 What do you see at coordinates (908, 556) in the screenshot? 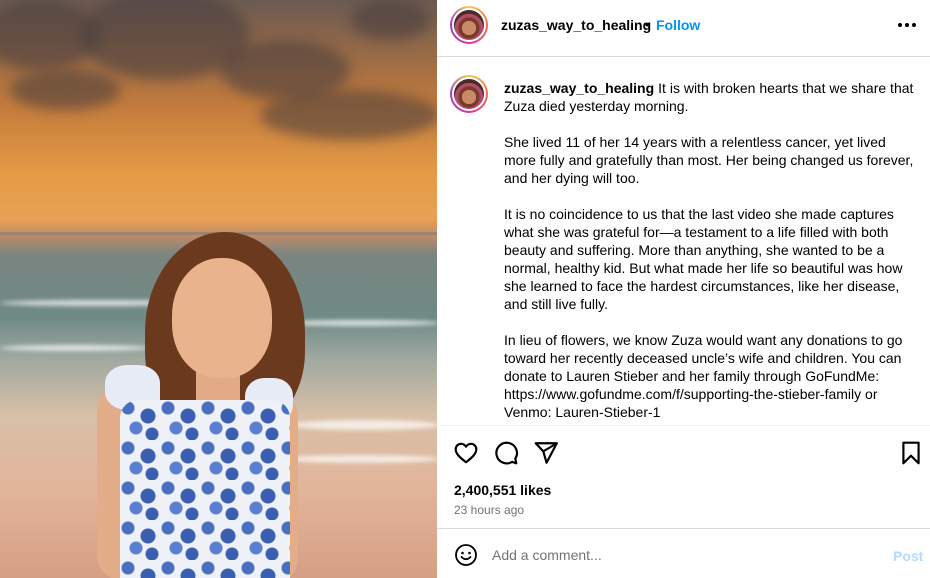
I see `post-comment-button: Post` at bounding box center [908, 556].